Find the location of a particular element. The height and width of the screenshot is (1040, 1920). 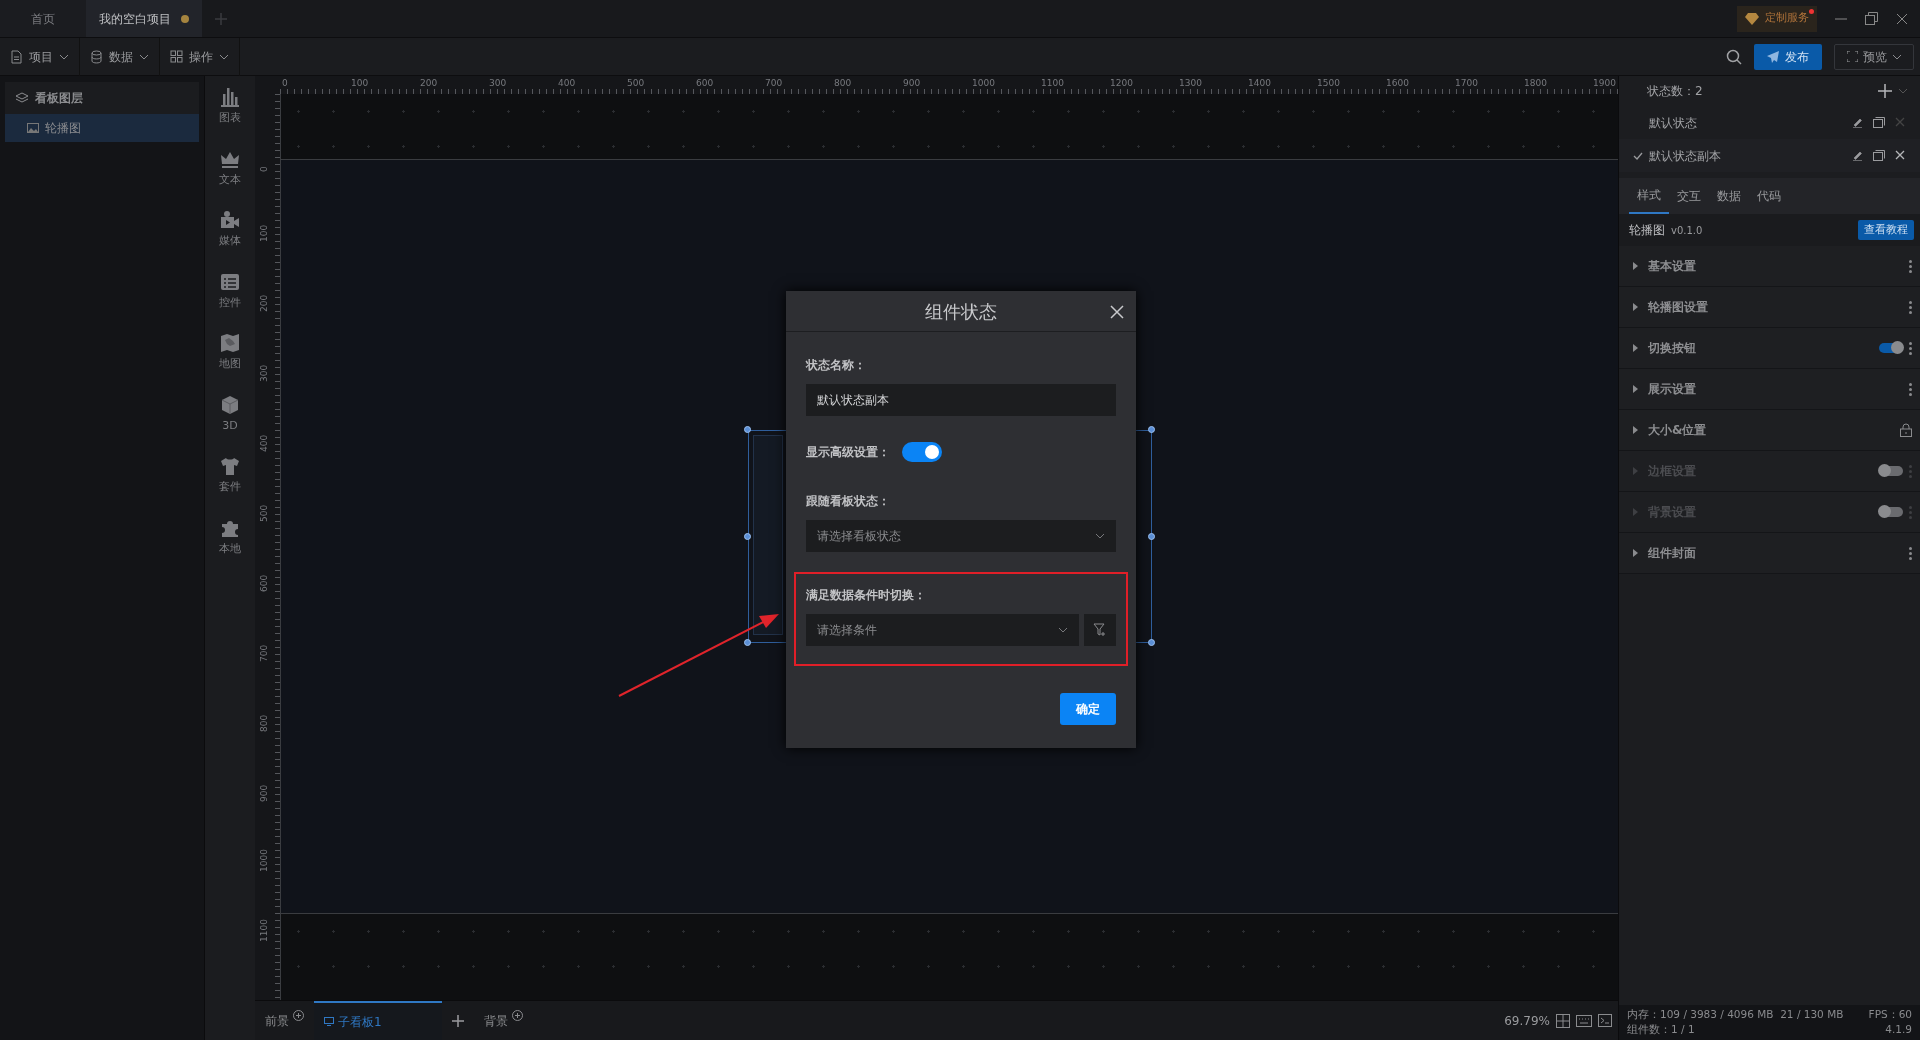

menu-button: 项目 is located at coordinates (40, 56).